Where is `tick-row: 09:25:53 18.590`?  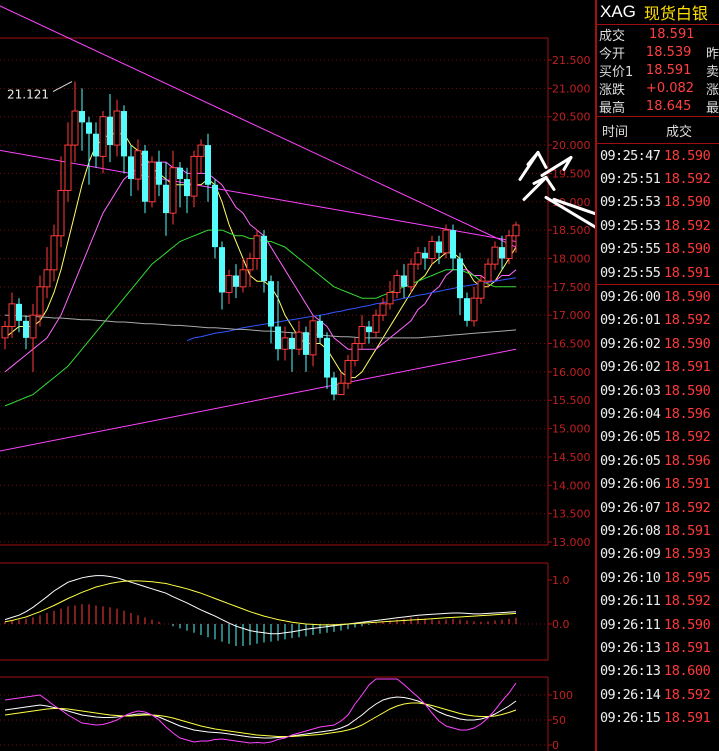 tick-row: 09:25:53 18.590 is located at coordinates (658, 202).